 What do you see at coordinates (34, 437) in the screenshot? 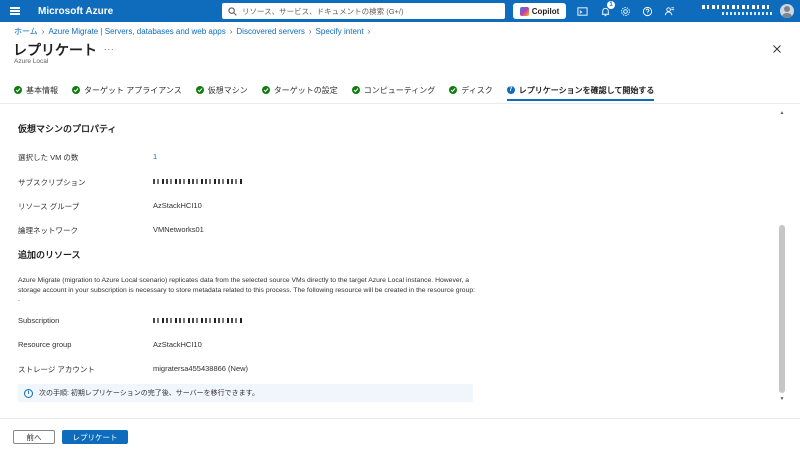
I see `previous-button: 前へ` at bounding box center [34, 437].